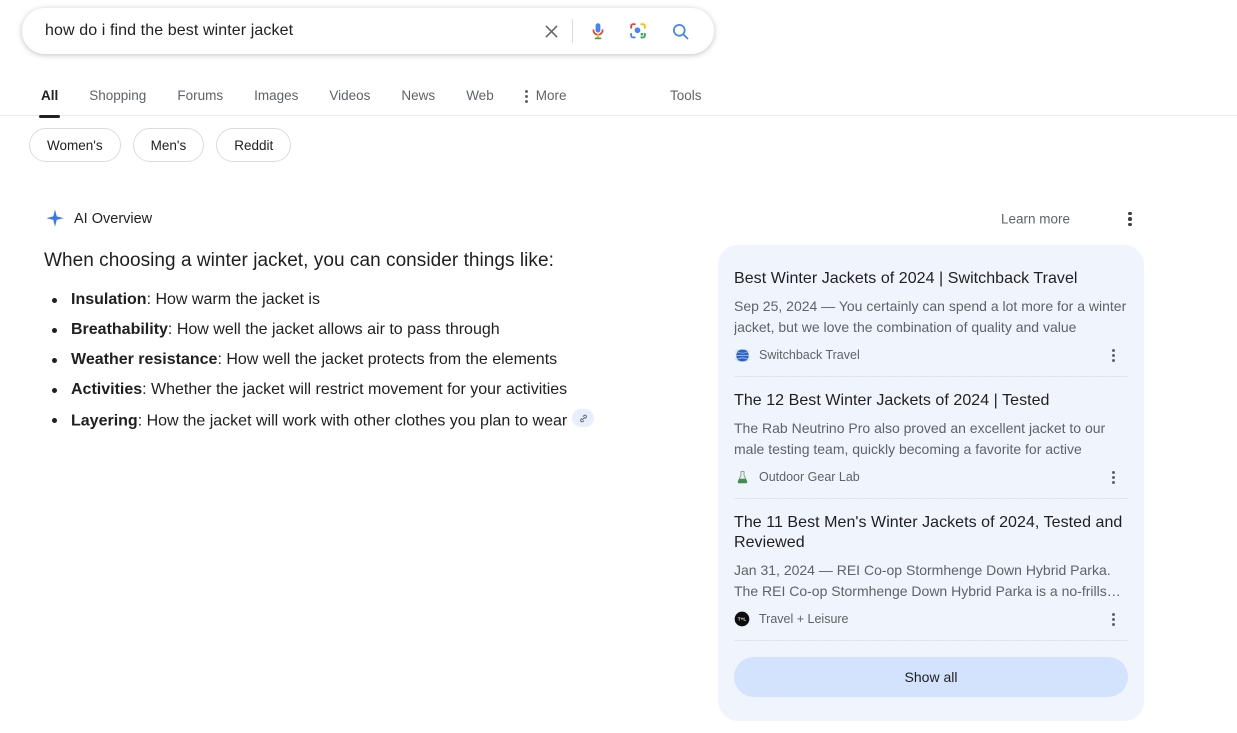  Describe the element at coordinates (583, 418) in the screenshot. I see `link-icon` at that location.